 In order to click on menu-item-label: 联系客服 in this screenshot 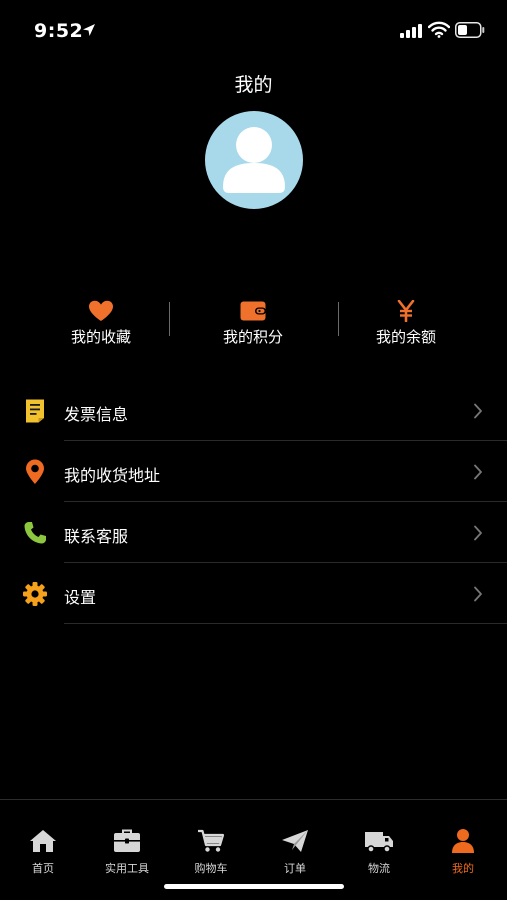, I will do `click(96, 536)`.